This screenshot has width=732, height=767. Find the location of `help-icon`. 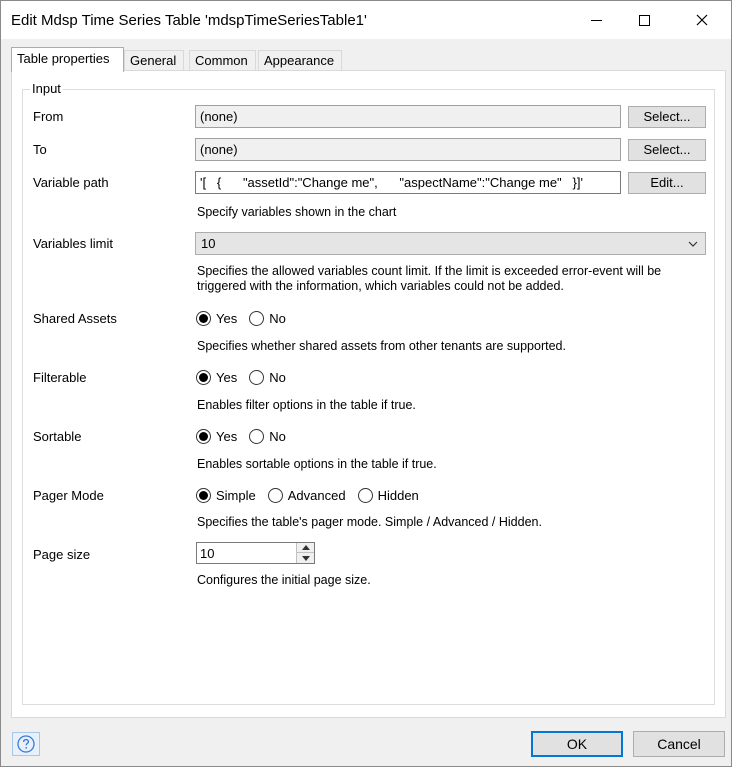

help-icon is located at coordinates (26, 744).